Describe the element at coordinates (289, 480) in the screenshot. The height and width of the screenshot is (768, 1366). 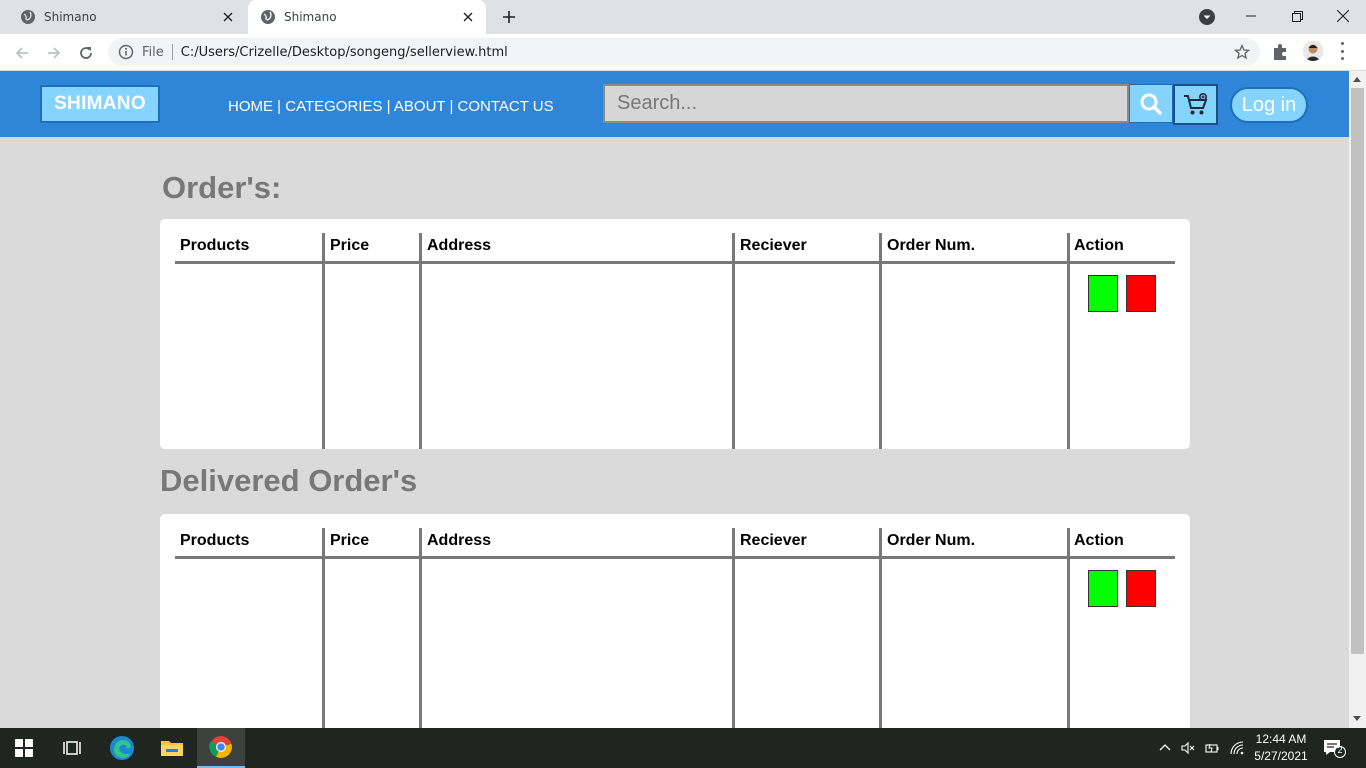
I see `delivered-orders-heading: Delivered Order's` at that location.